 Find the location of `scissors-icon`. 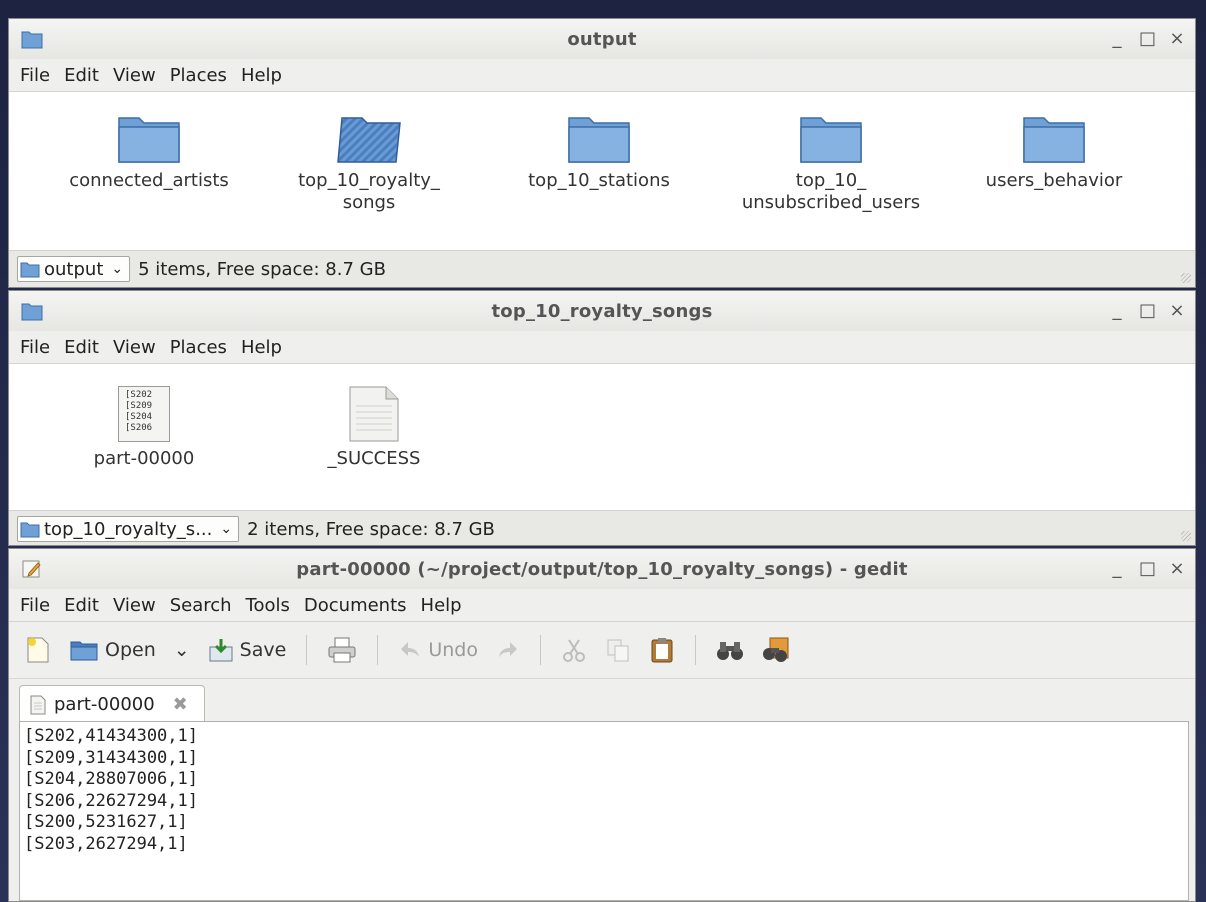

scissors-icon is located at coordinates (573, 650).